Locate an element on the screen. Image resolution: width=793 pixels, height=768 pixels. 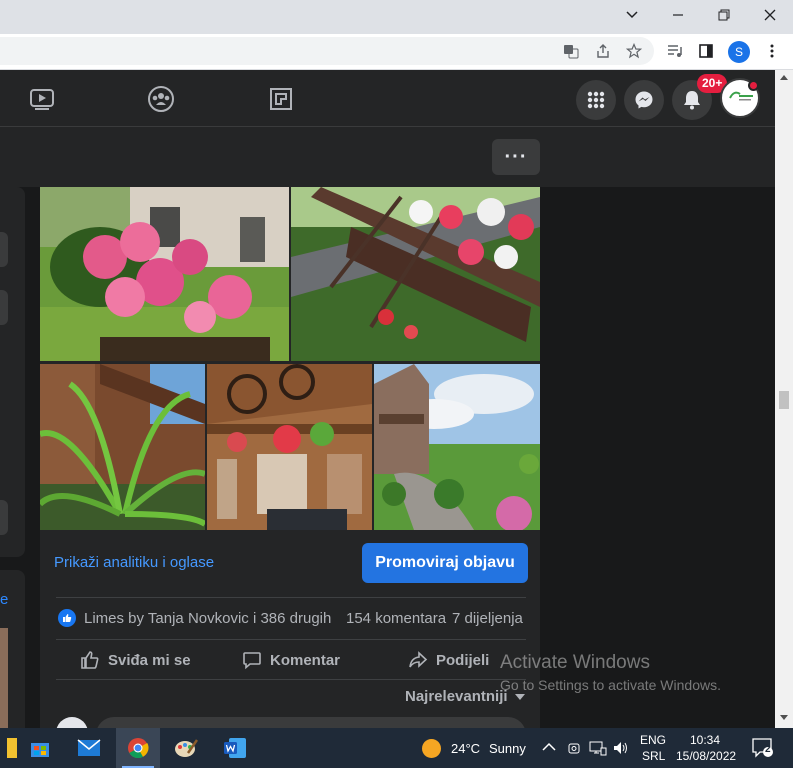
comment-button: Komentar is located at coordinates (291, 660).